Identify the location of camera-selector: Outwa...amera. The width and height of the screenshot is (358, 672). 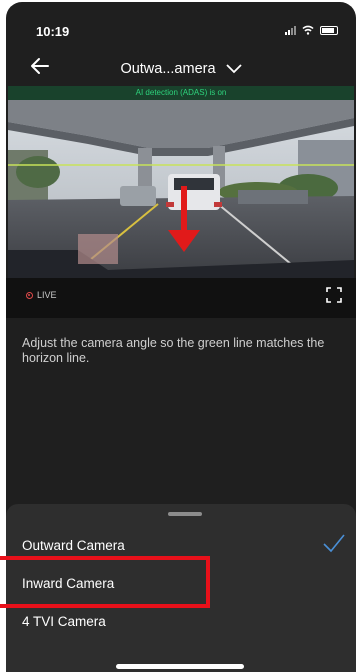
(181, 69).